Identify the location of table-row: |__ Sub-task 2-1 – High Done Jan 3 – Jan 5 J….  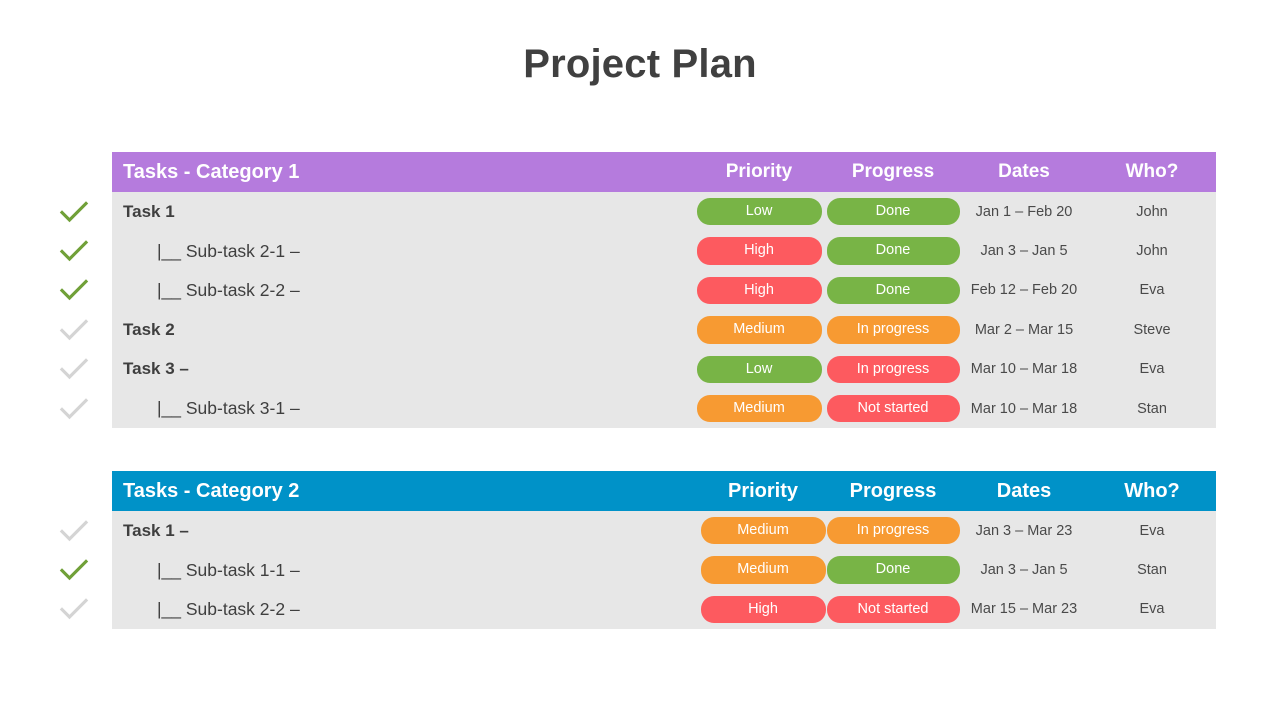
(637, 250).